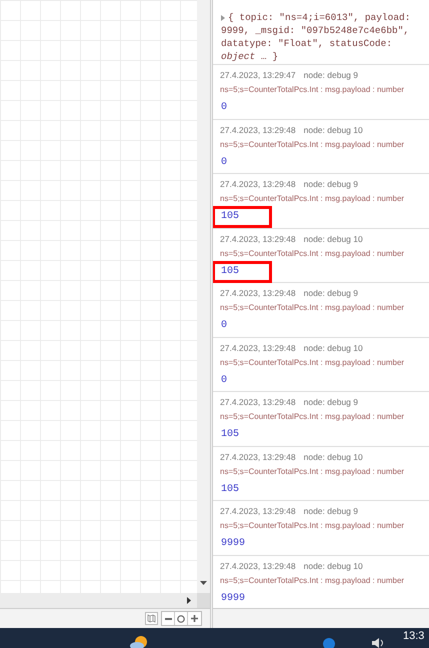  What do you see at coordinates (203, 583) in the screenshot?
I see `down-arrow-icon` at bounding box center [203, 583].